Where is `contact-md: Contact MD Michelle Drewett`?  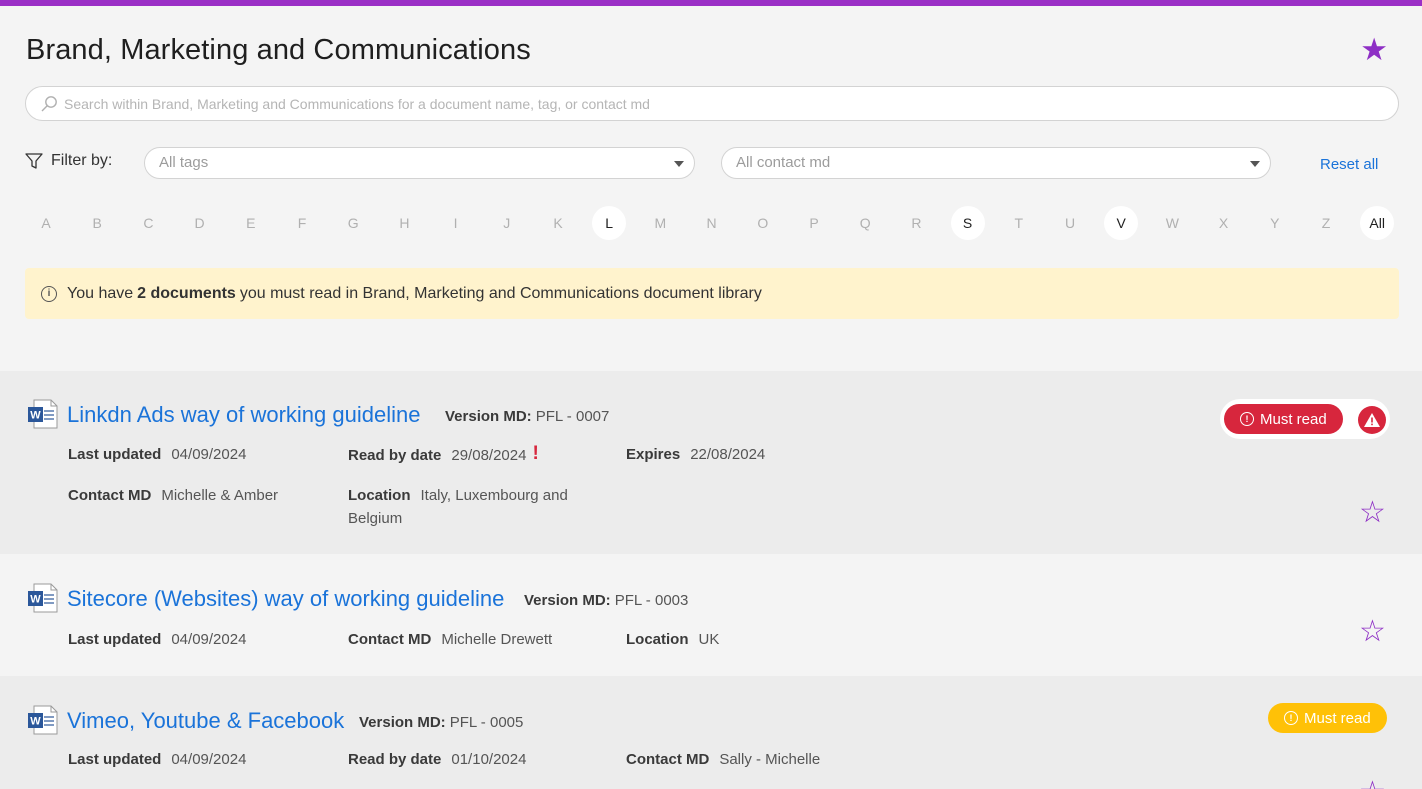
contact-md: Contact MD Michelle Drewett is located at coordinates (450, 639).